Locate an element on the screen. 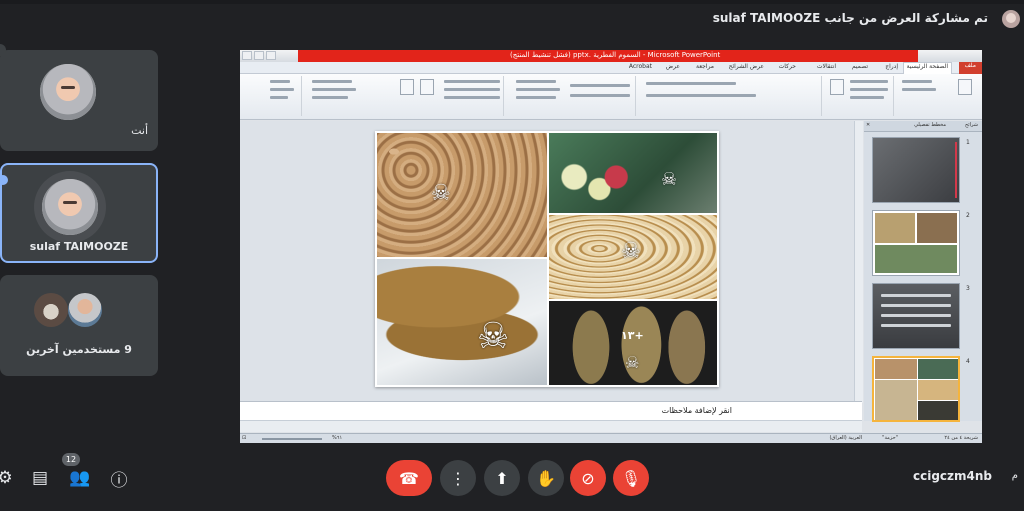 The image size is (1024, 511). presenter-avatar-icon is located at coordinates (1011, 19).